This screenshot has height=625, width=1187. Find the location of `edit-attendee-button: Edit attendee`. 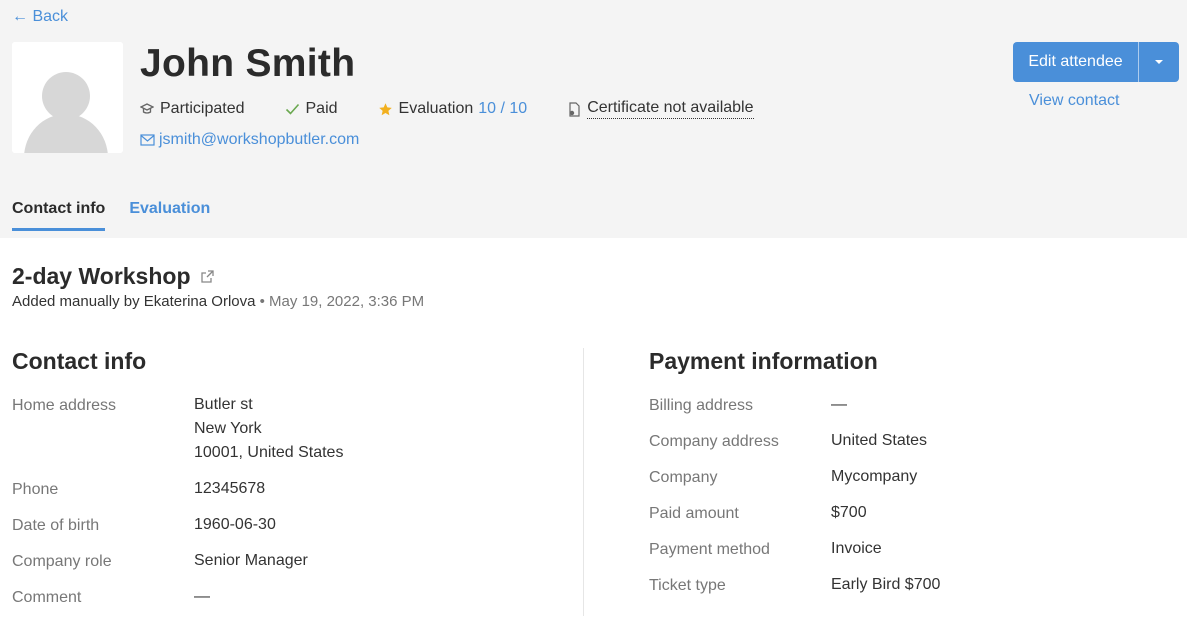

edit-attendee-button: Edit attendee is located at coordinates (1076, 62).